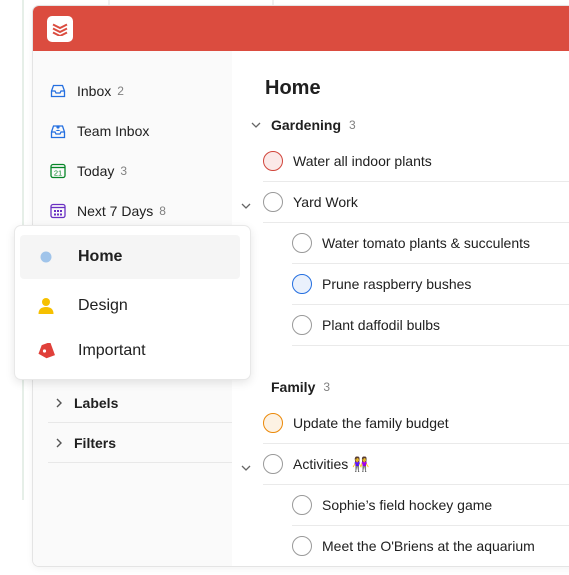 The width and height of the screenshot is (569, 575). Describe the element at coordinates (293, 387) in the screenshot. I see `section-name: Family` at that location.